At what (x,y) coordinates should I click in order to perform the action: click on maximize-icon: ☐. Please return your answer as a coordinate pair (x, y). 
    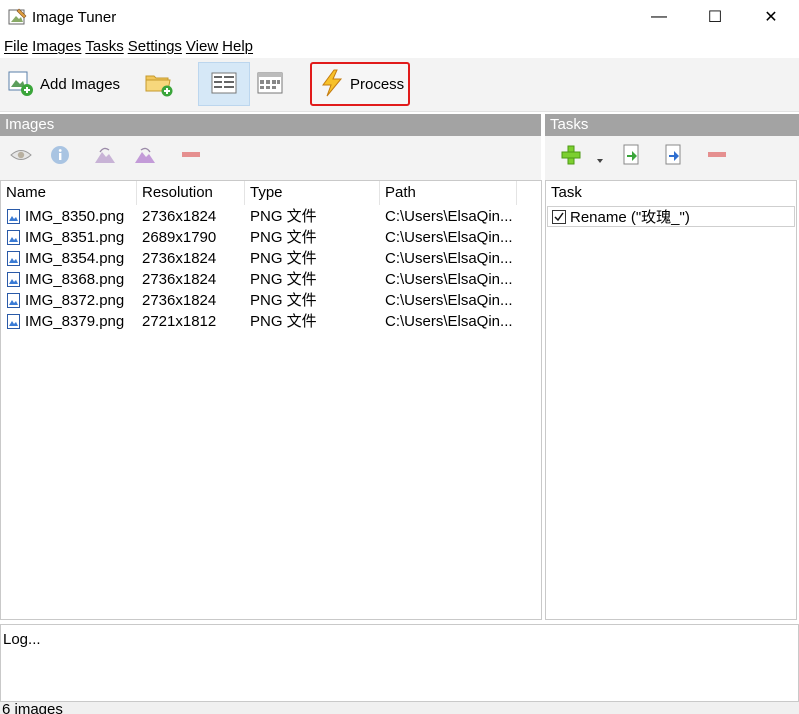
    Looking at the image, I should click on (715, 17).